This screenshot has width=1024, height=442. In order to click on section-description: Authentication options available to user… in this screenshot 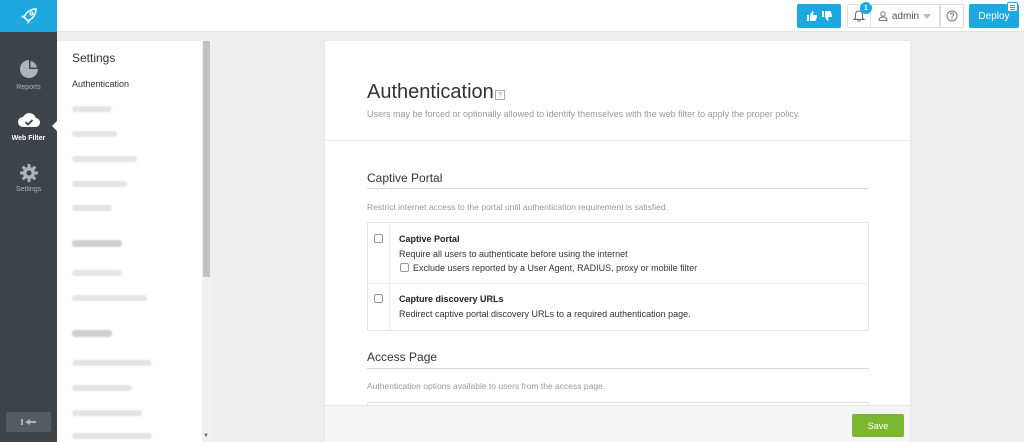, I will do `click(486, 386)`.